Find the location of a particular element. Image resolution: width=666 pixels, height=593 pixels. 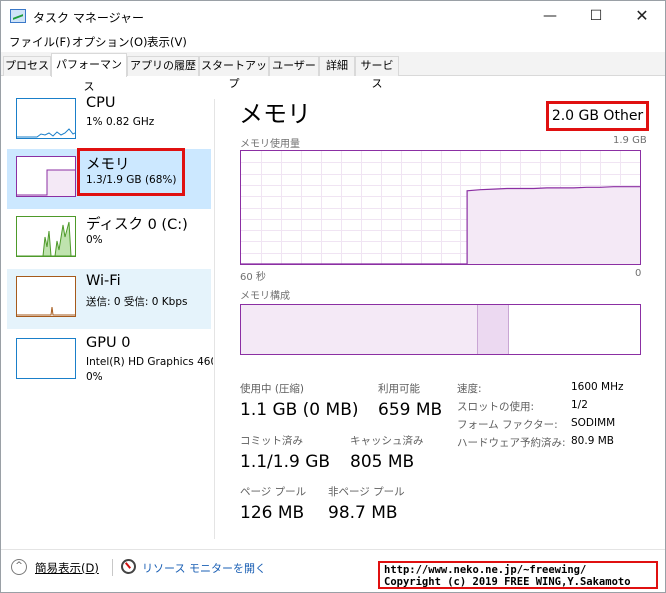

copyright-url: http://www.neko.ne.jp/~freewing/ is located at coordinates (485, 570).